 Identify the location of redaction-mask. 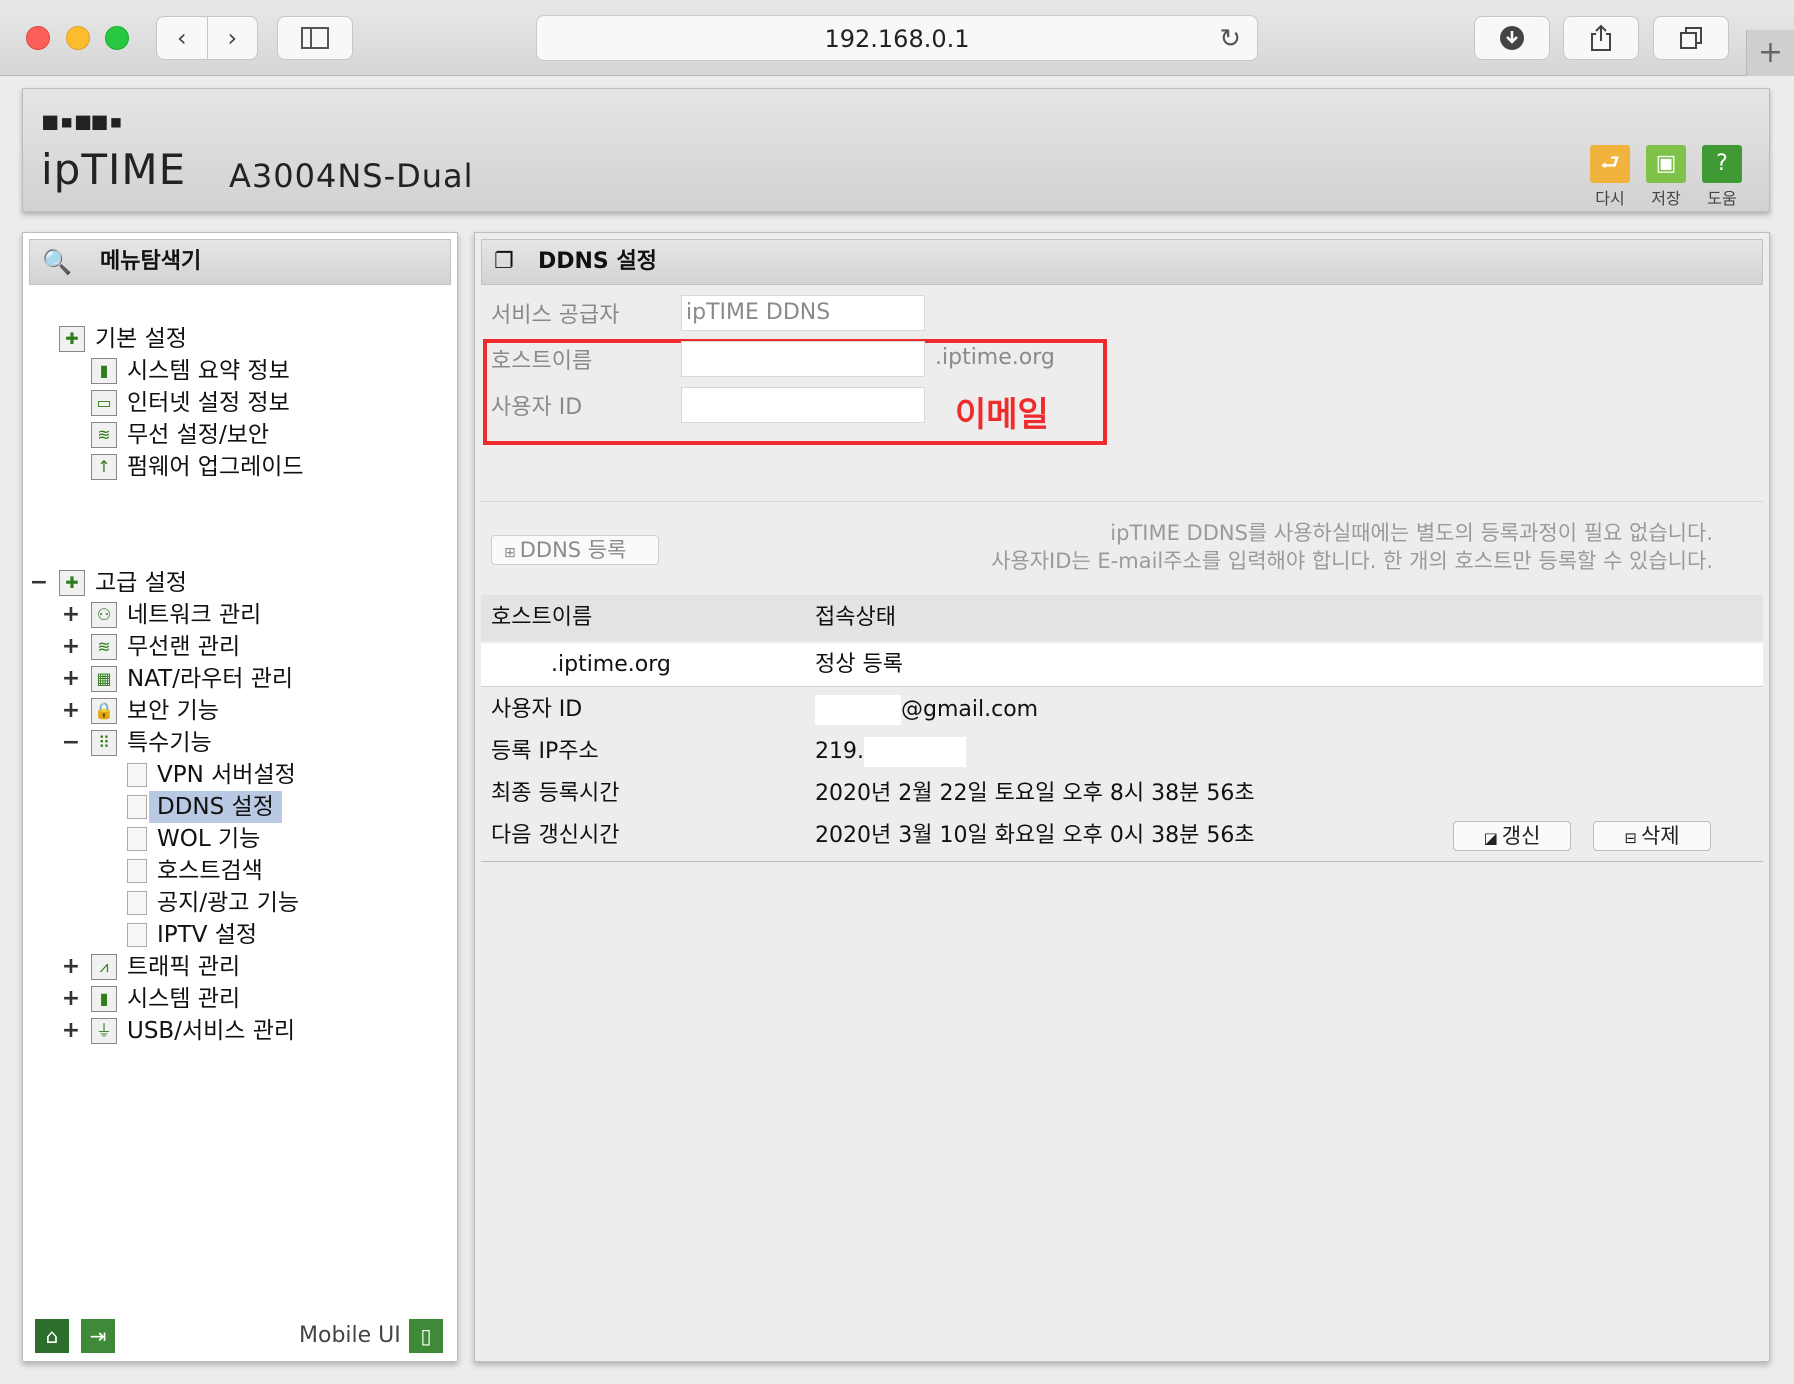
(858, 710).